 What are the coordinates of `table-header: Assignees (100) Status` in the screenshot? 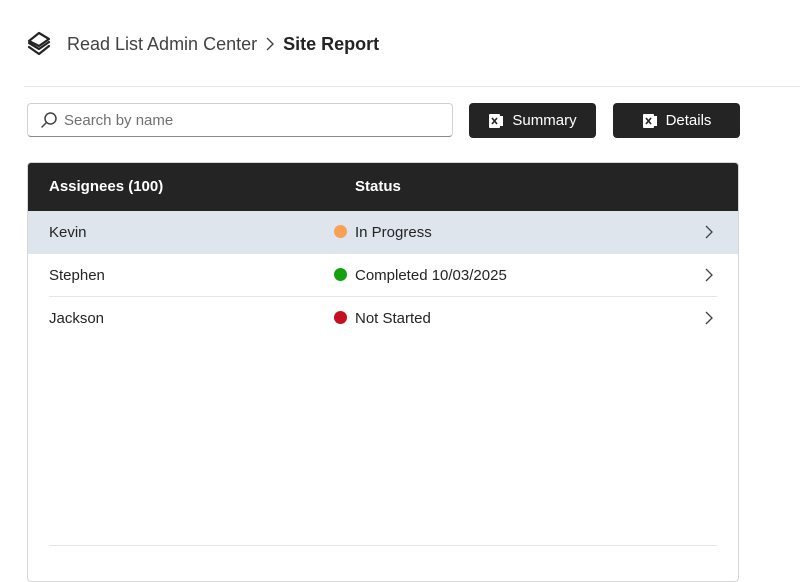 It's located at (383, 187).